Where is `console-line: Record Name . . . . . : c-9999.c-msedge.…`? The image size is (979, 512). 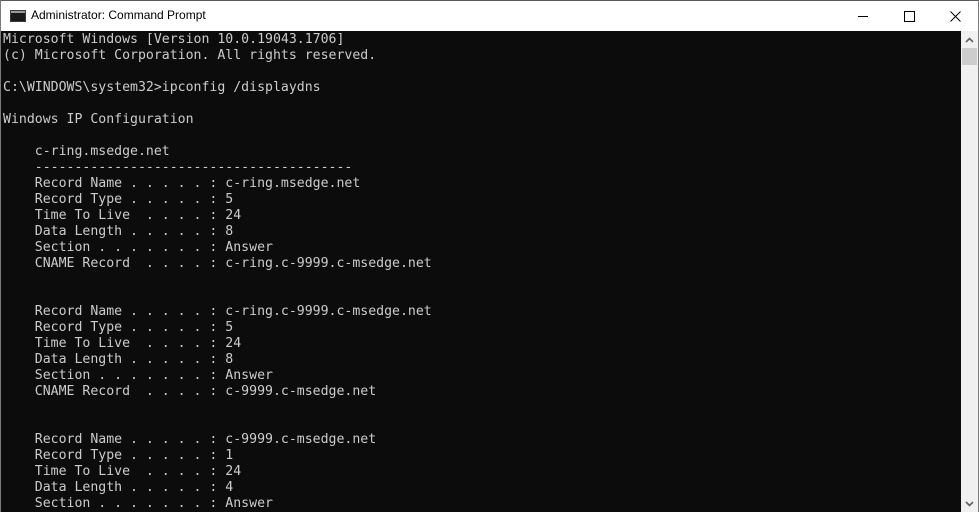 console-line: Record Name . . . . . : c-9999.c-msedge.… is located at coordinates (190, 439).